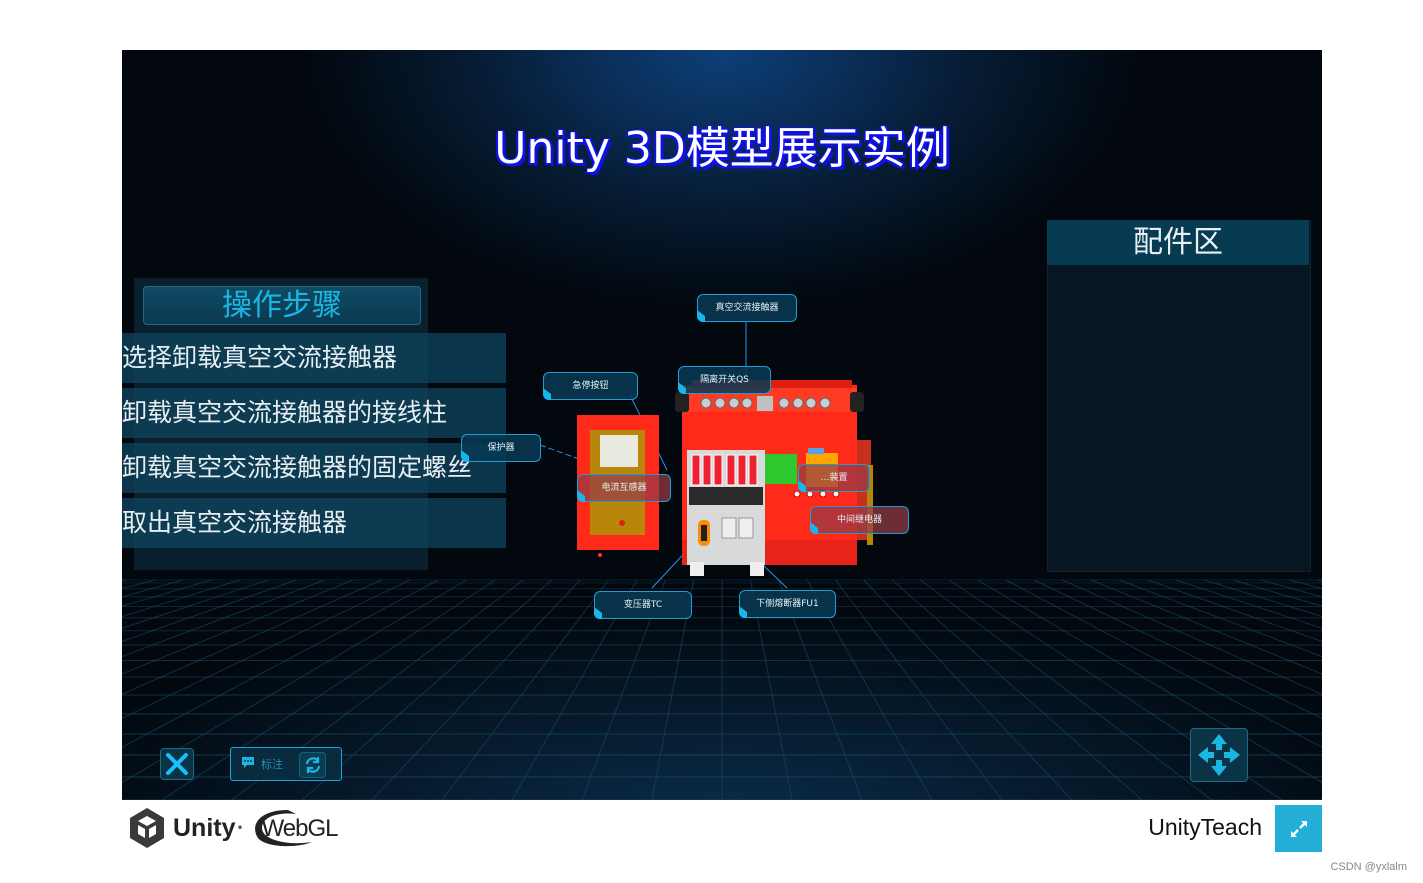 The height and width of the screenshot is (883, 1423). Describe the element at coordinates (300, 828) in the screenshot. I see `webgl-label: WebGL` at that location.